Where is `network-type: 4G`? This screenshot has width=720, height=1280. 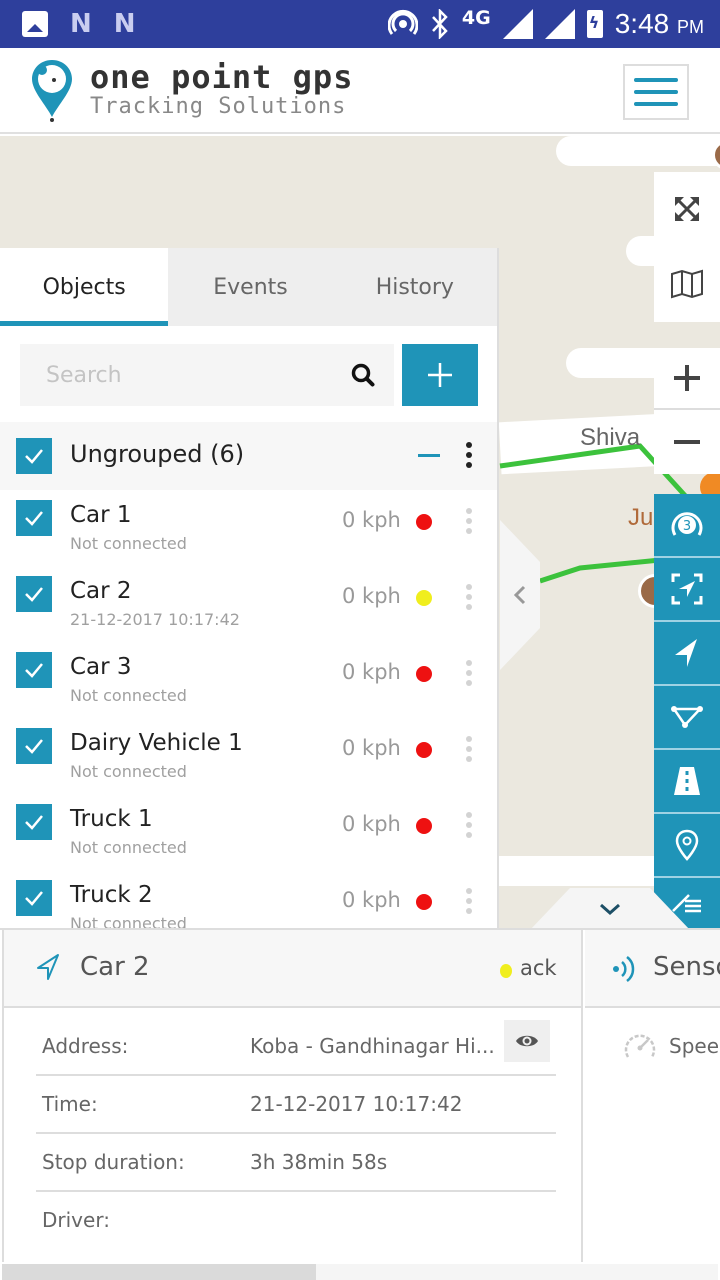
network-type: 4G is located at coordinates (476, 18).